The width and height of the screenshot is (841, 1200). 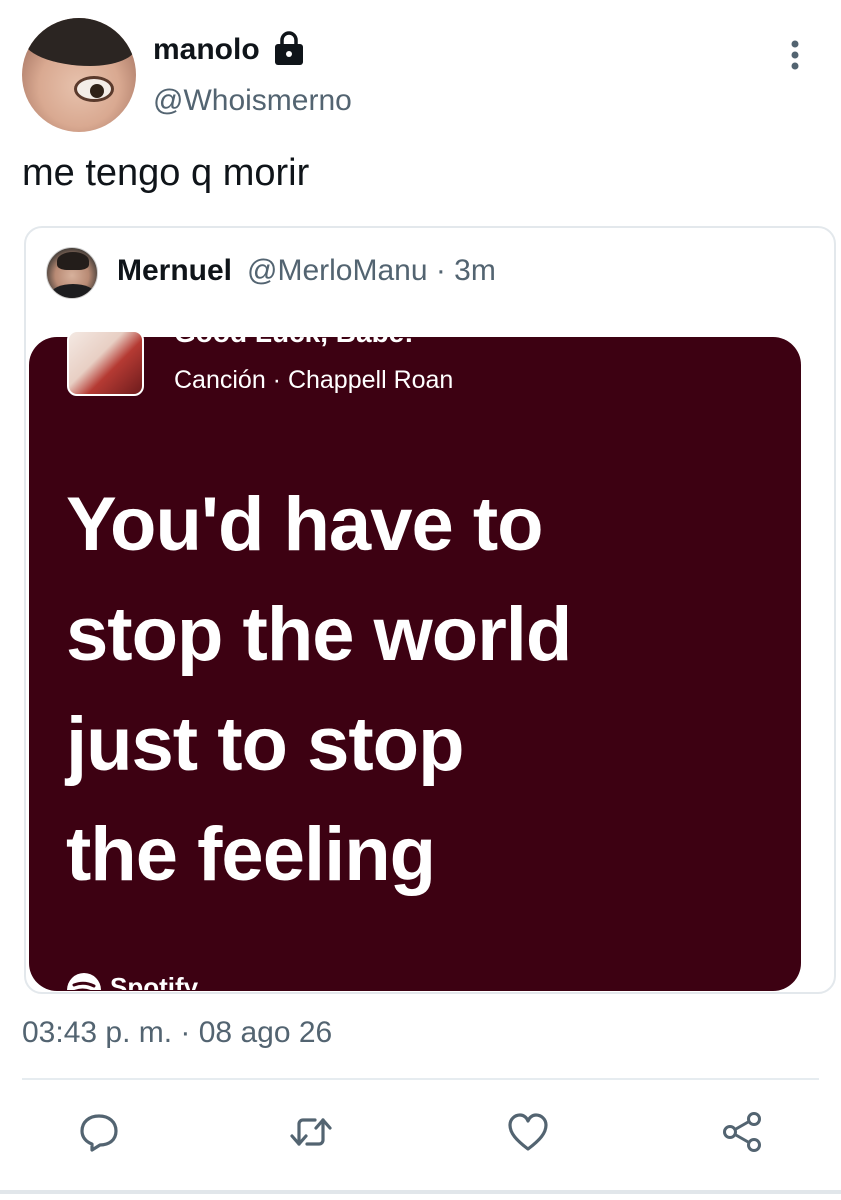 What do you see at coordinates (79, 75) in the screenshot?
I see `author-avatar` at bounding box center [79, 75].